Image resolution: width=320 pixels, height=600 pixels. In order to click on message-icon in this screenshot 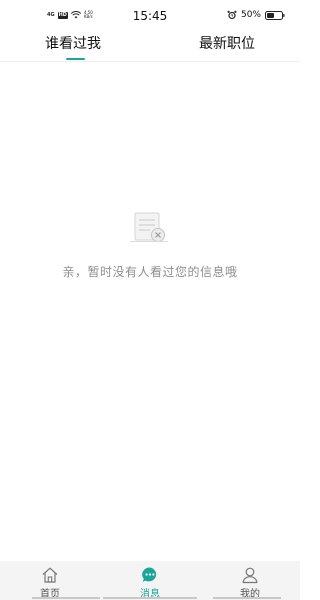, I will do `click(149, 574)`.